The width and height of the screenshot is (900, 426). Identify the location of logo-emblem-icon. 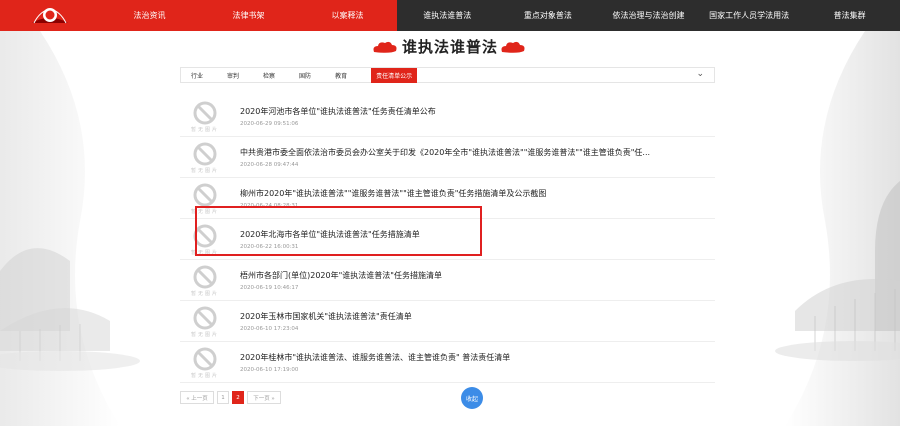
(50, 15).